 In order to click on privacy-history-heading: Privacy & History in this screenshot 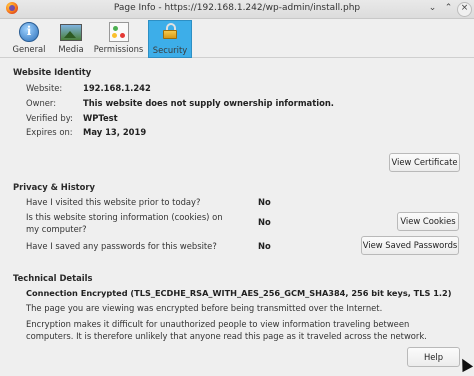, I will do `click(54, 187)`.